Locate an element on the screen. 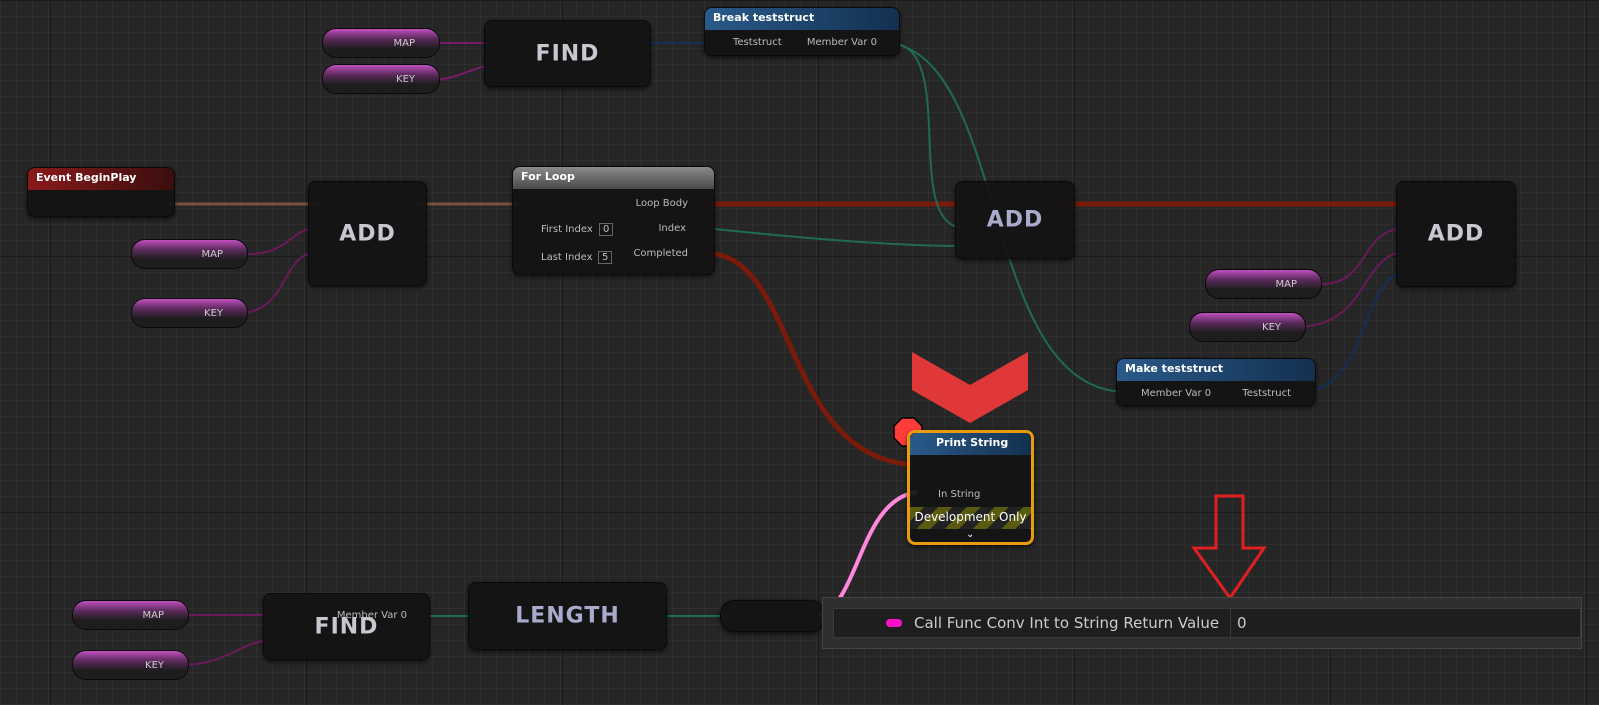  string-pin-icon is located at coordinates (894, 623).